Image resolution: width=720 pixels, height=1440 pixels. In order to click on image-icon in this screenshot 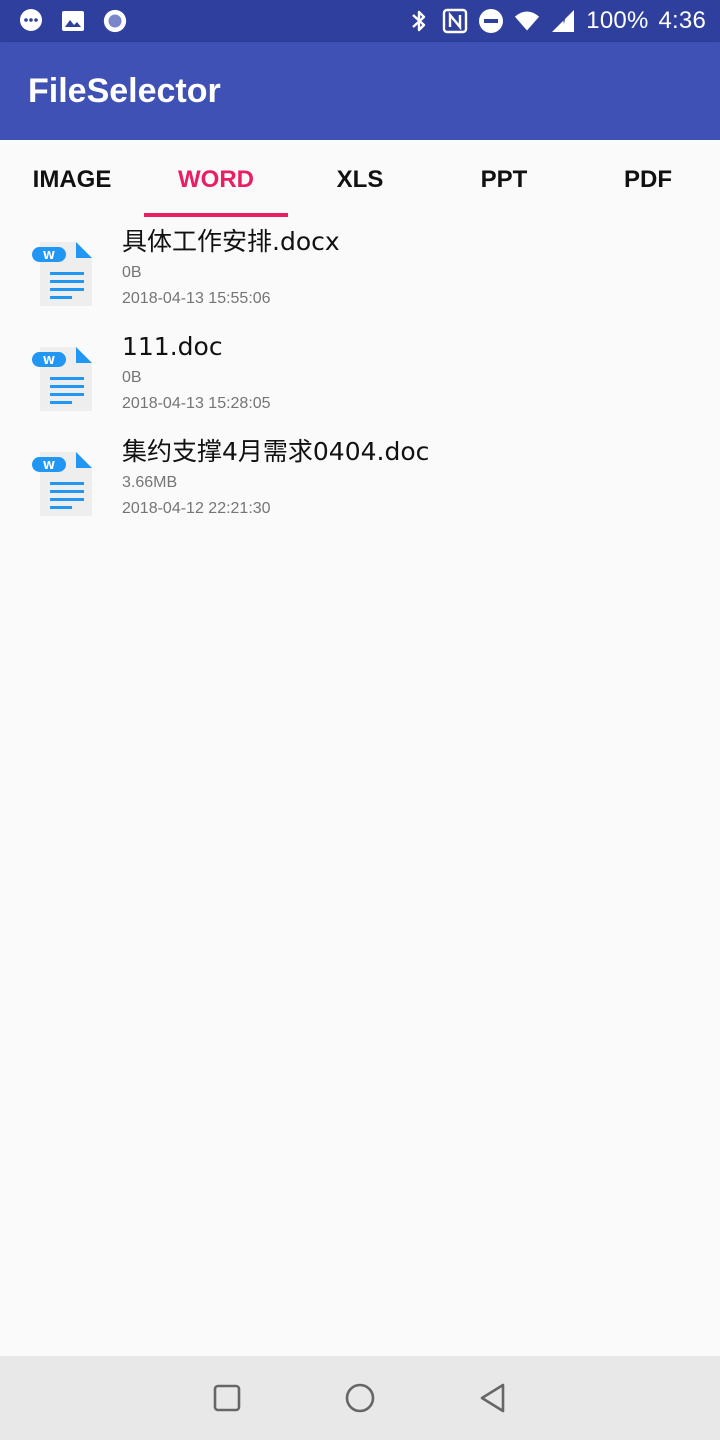, I will do `click(73, 21)`.